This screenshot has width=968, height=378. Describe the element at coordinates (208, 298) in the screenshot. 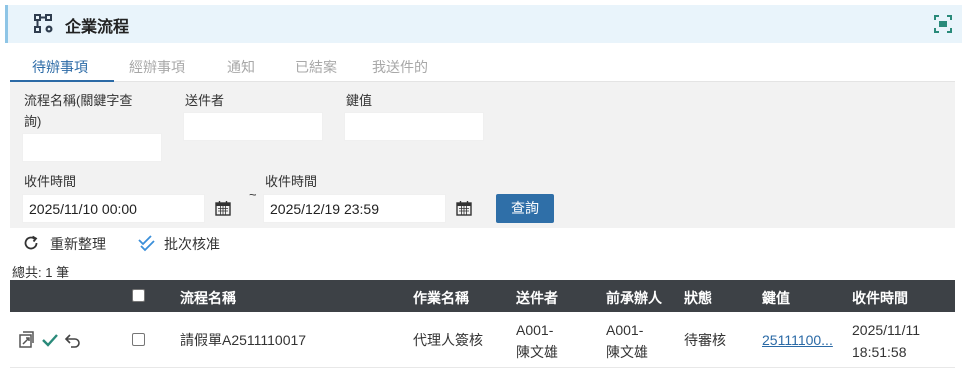

I see `col-flow-name: 流程名稱` at that location.